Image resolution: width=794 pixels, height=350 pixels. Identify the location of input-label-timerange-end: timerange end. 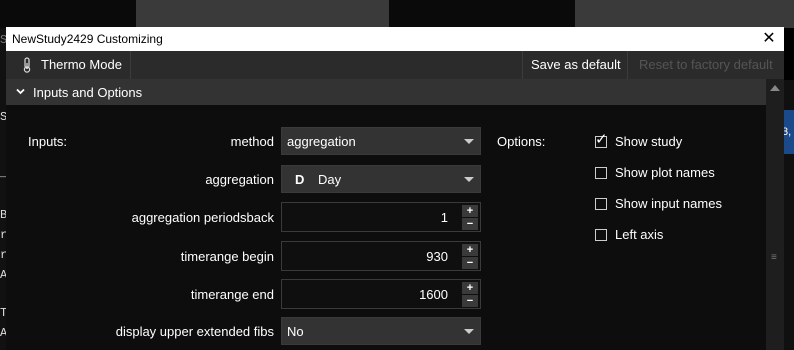
(232, 294).